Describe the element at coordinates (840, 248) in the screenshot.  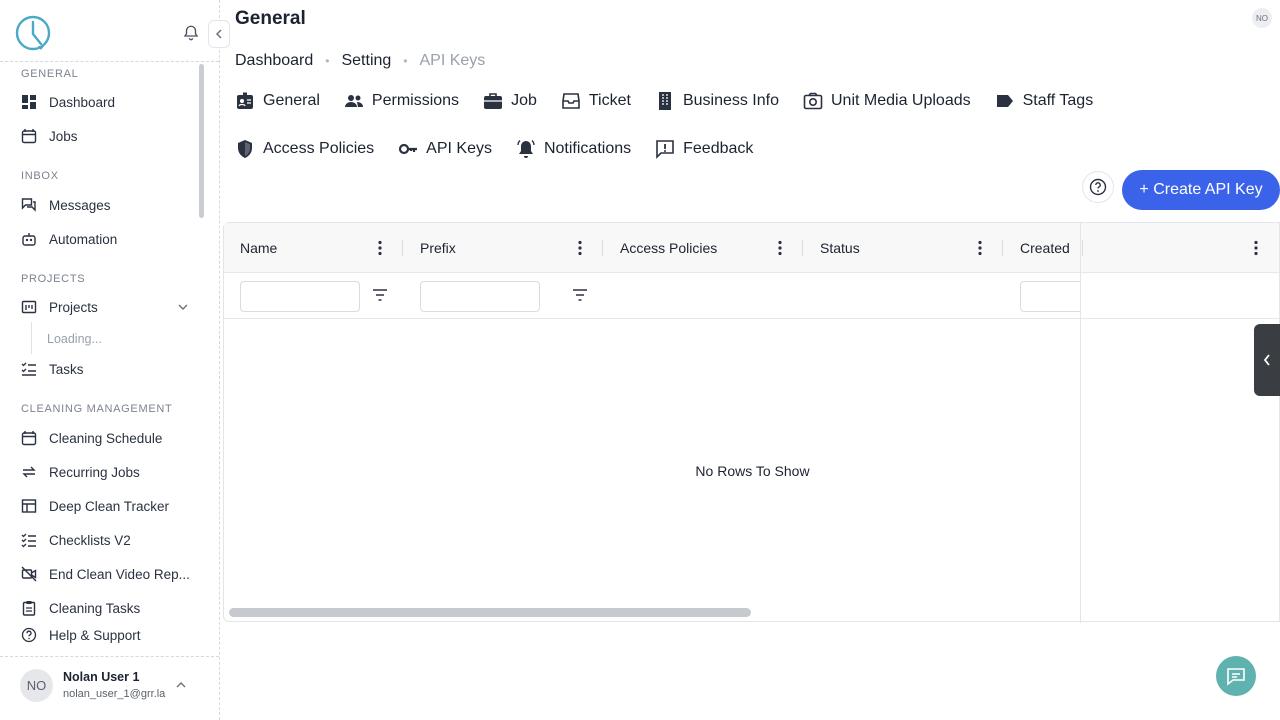
I see `column-header-status: Status` at that location.